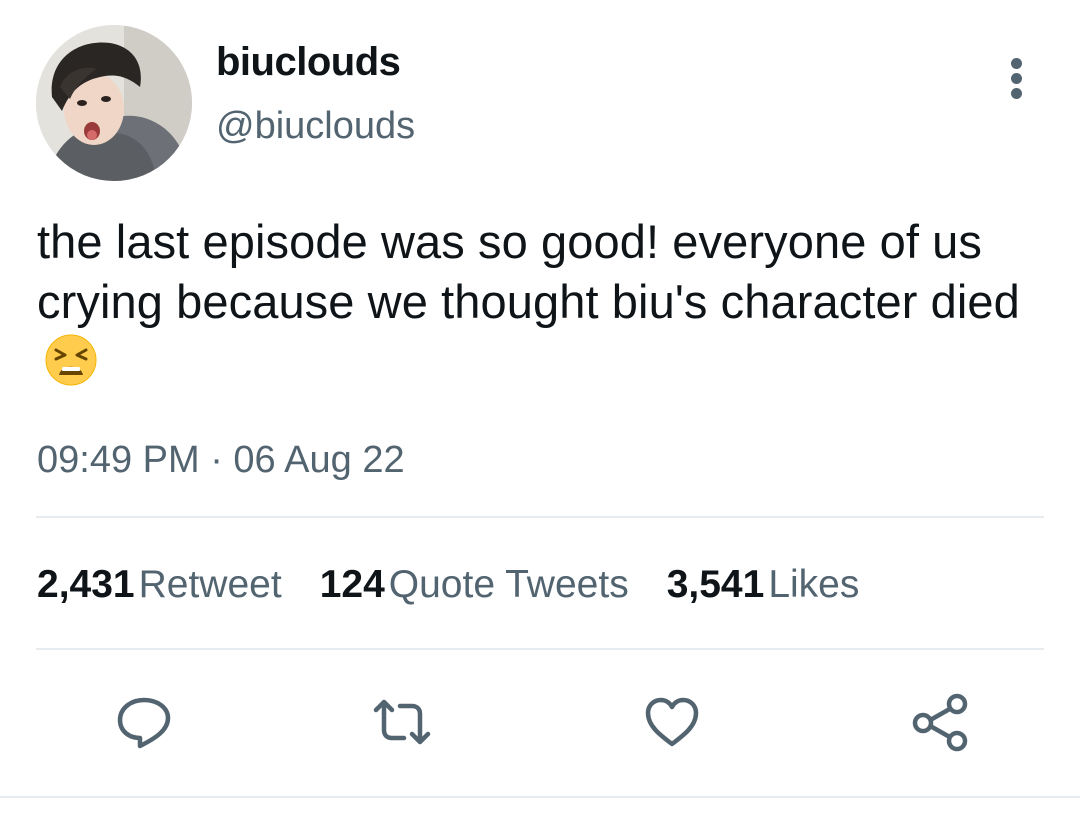 This screenshot has height=813, width=1080. I want to click on tweet-timestamp: 09:49 PM · 06 Aug 22, so click(221, 460).